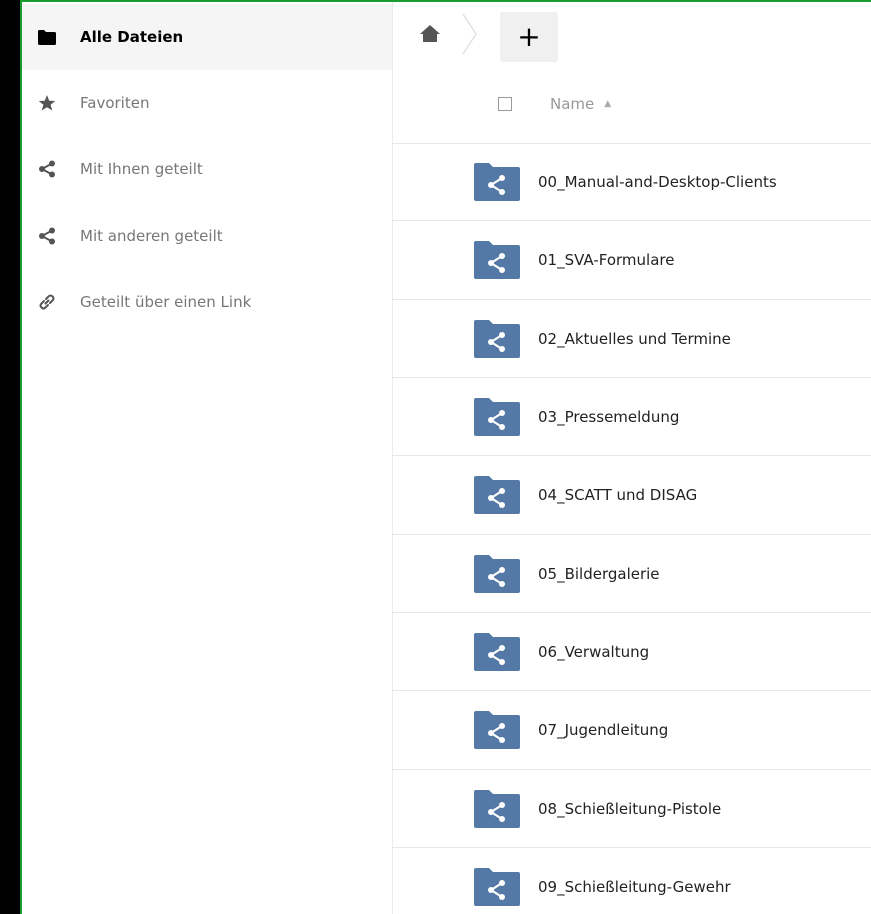  I want to click on breadcrumb-controls: +, so click(631, 35).